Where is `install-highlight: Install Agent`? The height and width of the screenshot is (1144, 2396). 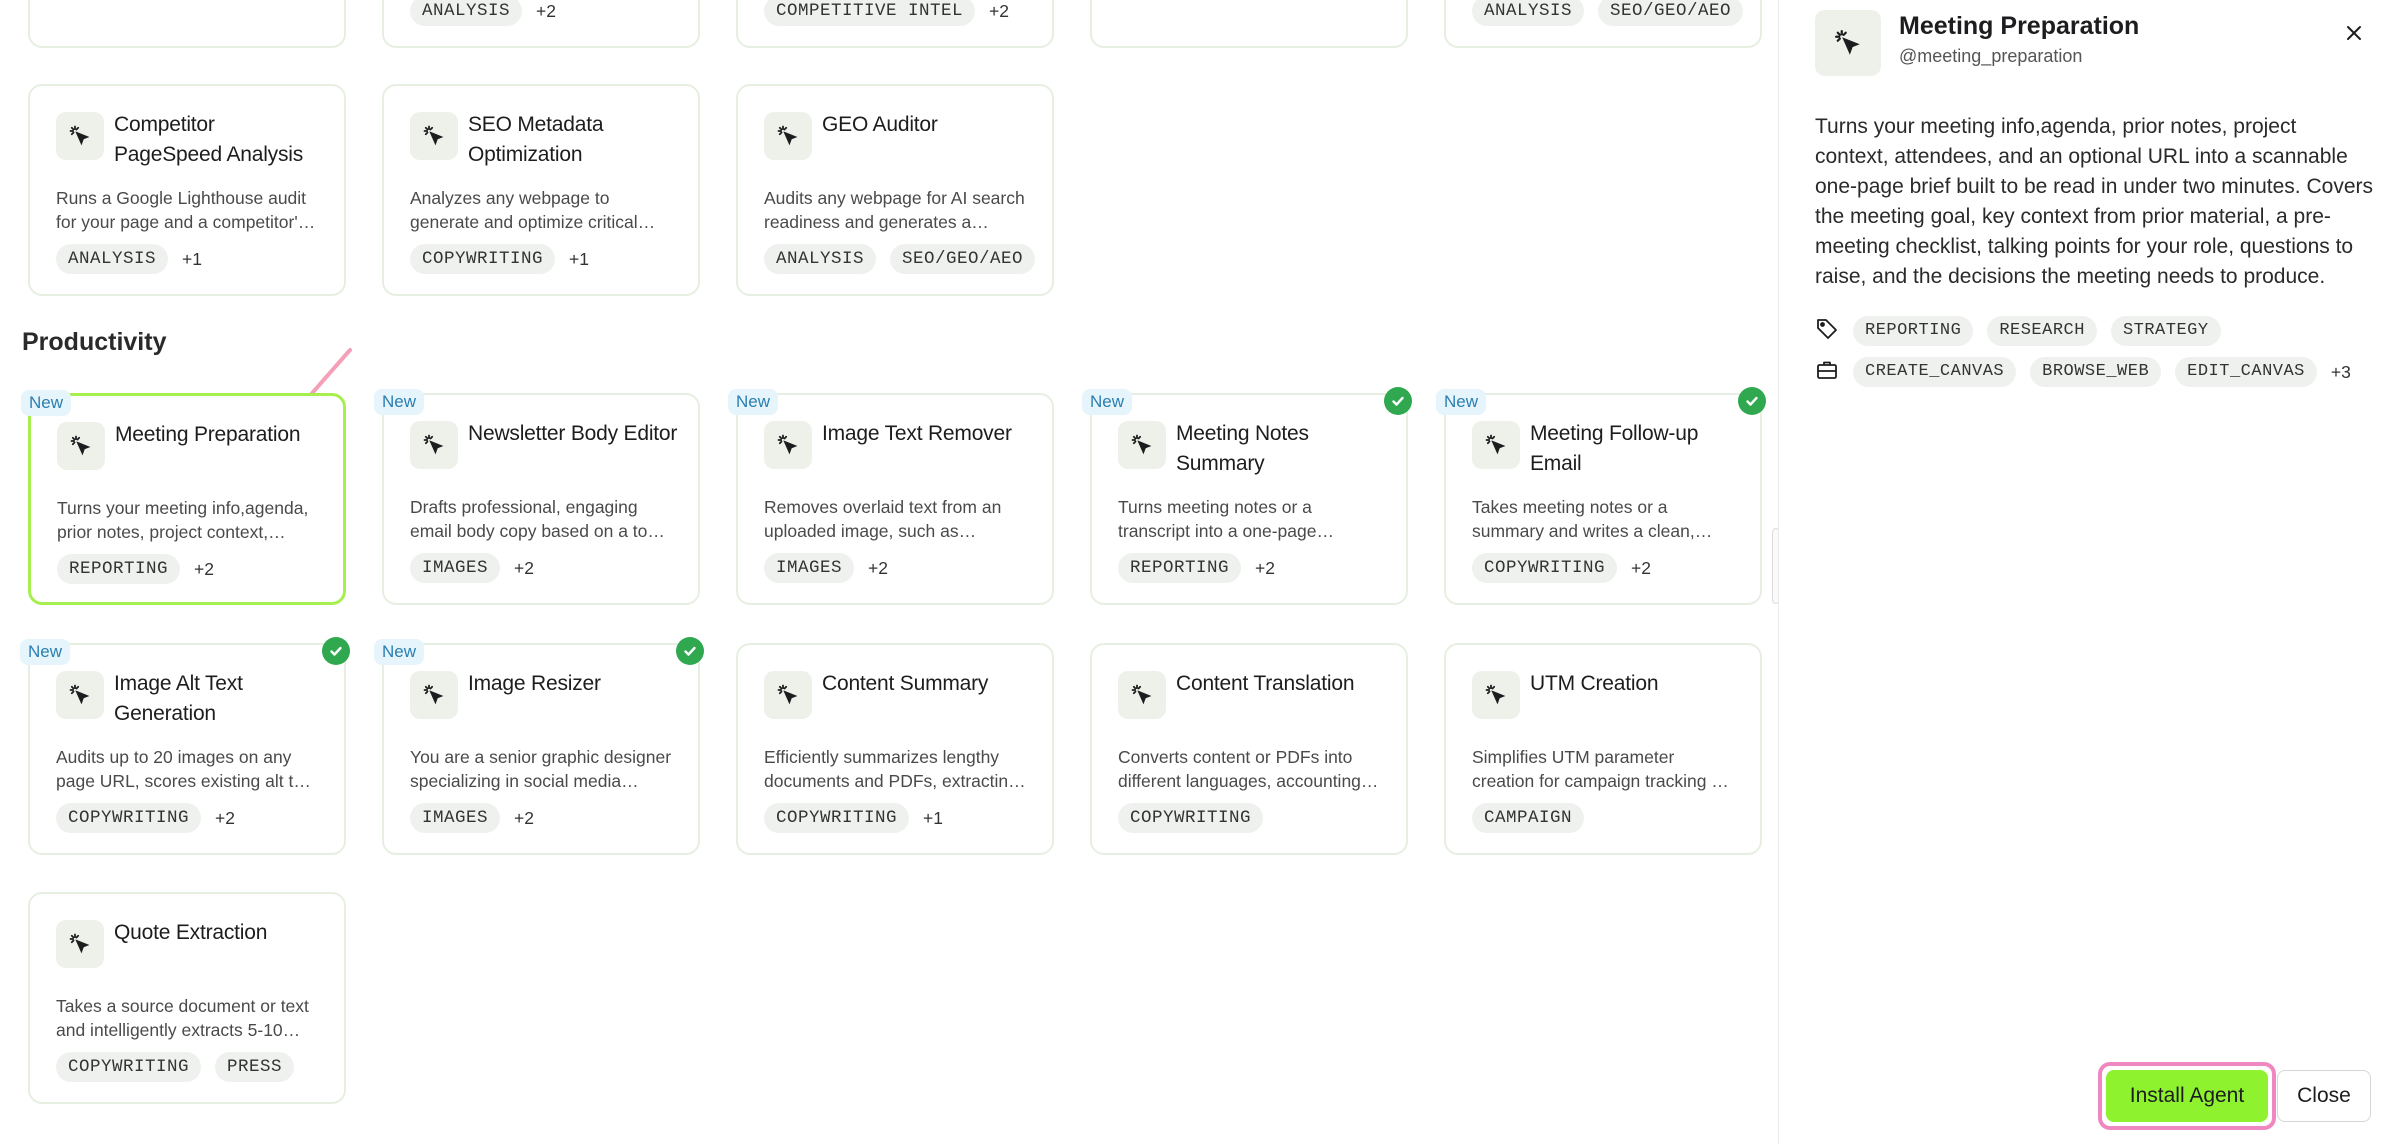 install-highlight: Install Agent is located at coordinates (2187, 1096).